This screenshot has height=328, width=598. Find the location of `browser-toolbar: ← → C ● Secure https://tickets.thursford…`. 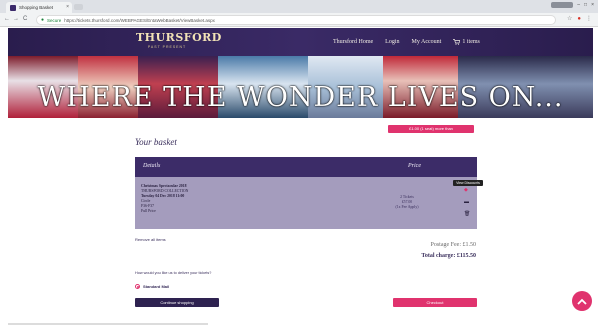

browser-toolbar: ← → C ● Secure https://tickets.thursford… is located at coordinates (299, 20).